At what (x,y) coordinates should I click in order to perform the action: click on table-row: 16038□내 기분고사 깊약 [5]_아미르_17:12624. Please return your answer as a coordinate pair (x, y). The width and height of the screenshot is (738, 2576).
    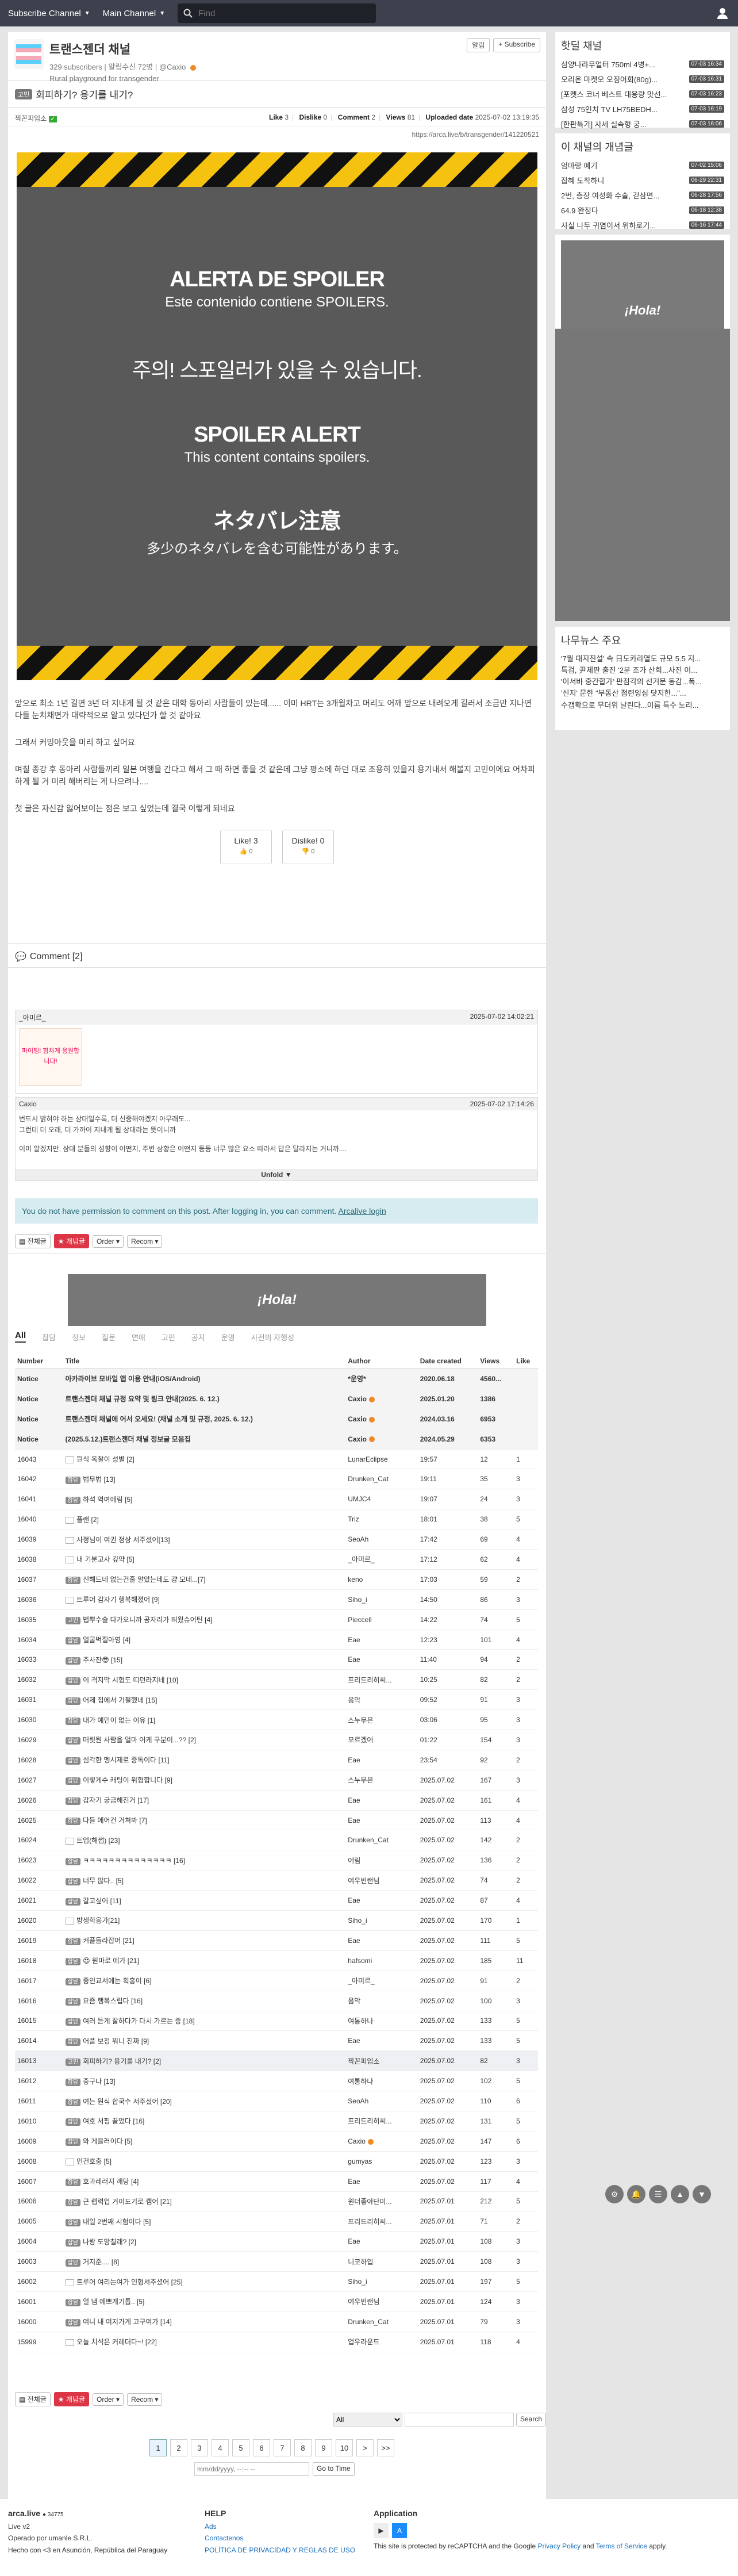
    Looking at the image, I should click on (276, 1559).